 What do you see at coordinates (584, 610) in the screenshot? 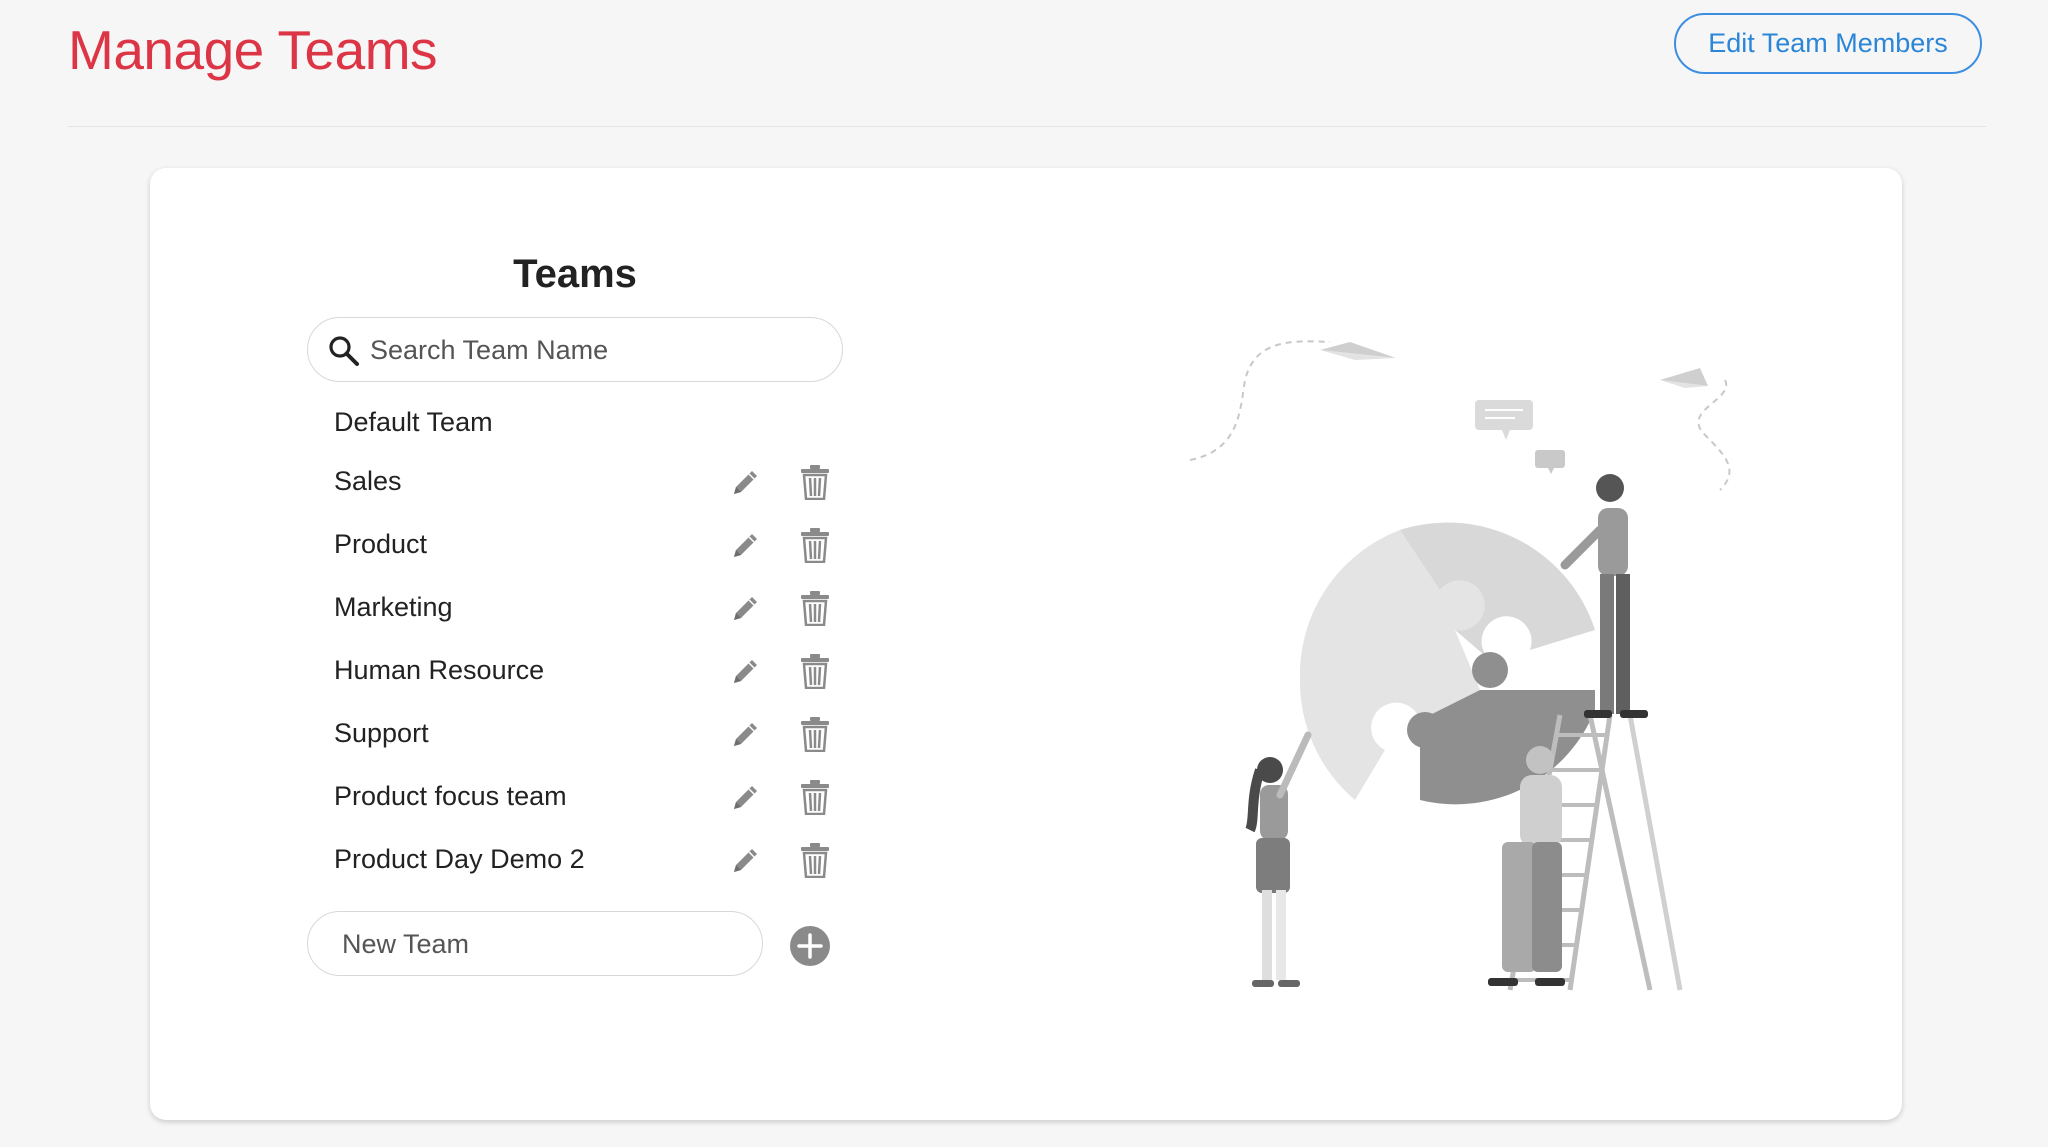
I see `team-row: Marketing` at bounding box center [584, 610].